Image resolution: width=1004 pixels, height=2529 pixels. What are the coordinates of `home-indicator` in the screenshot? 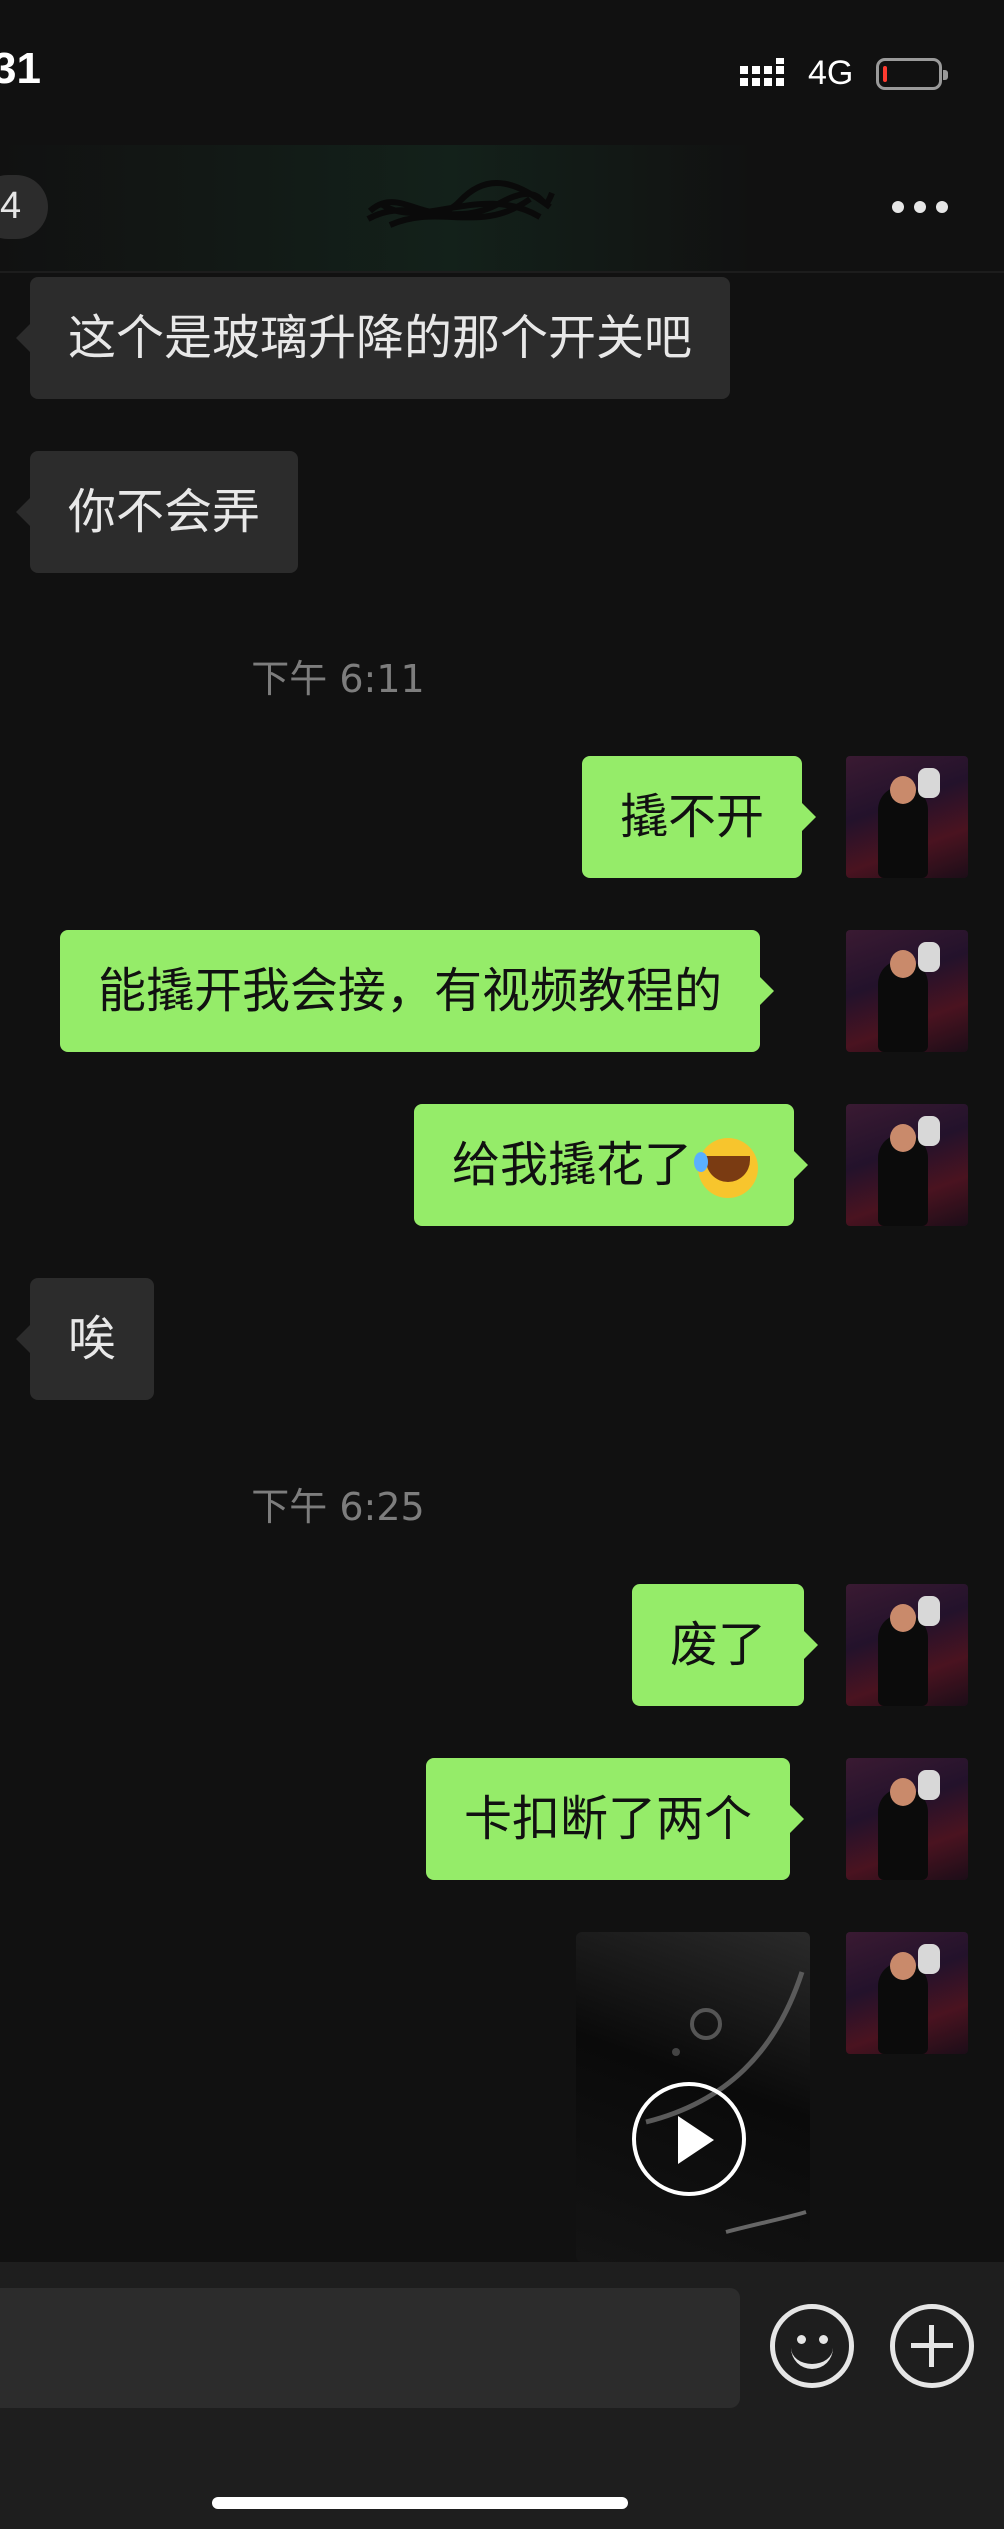 It's located at (420, 2503).